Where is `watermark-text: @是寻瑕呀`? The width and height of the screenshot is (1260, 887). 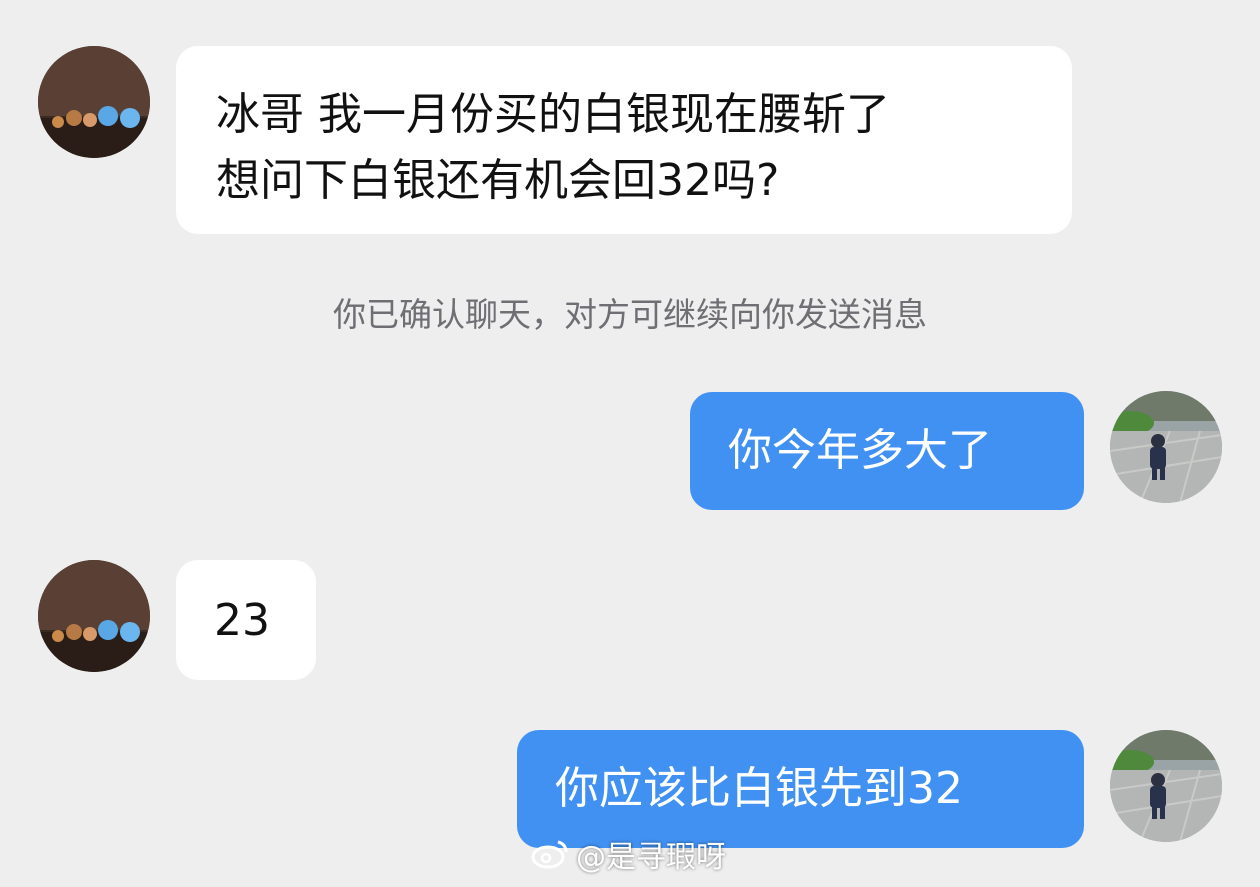
watermark-text: @是寻瑕呀 is located at coordinates (651, 857).